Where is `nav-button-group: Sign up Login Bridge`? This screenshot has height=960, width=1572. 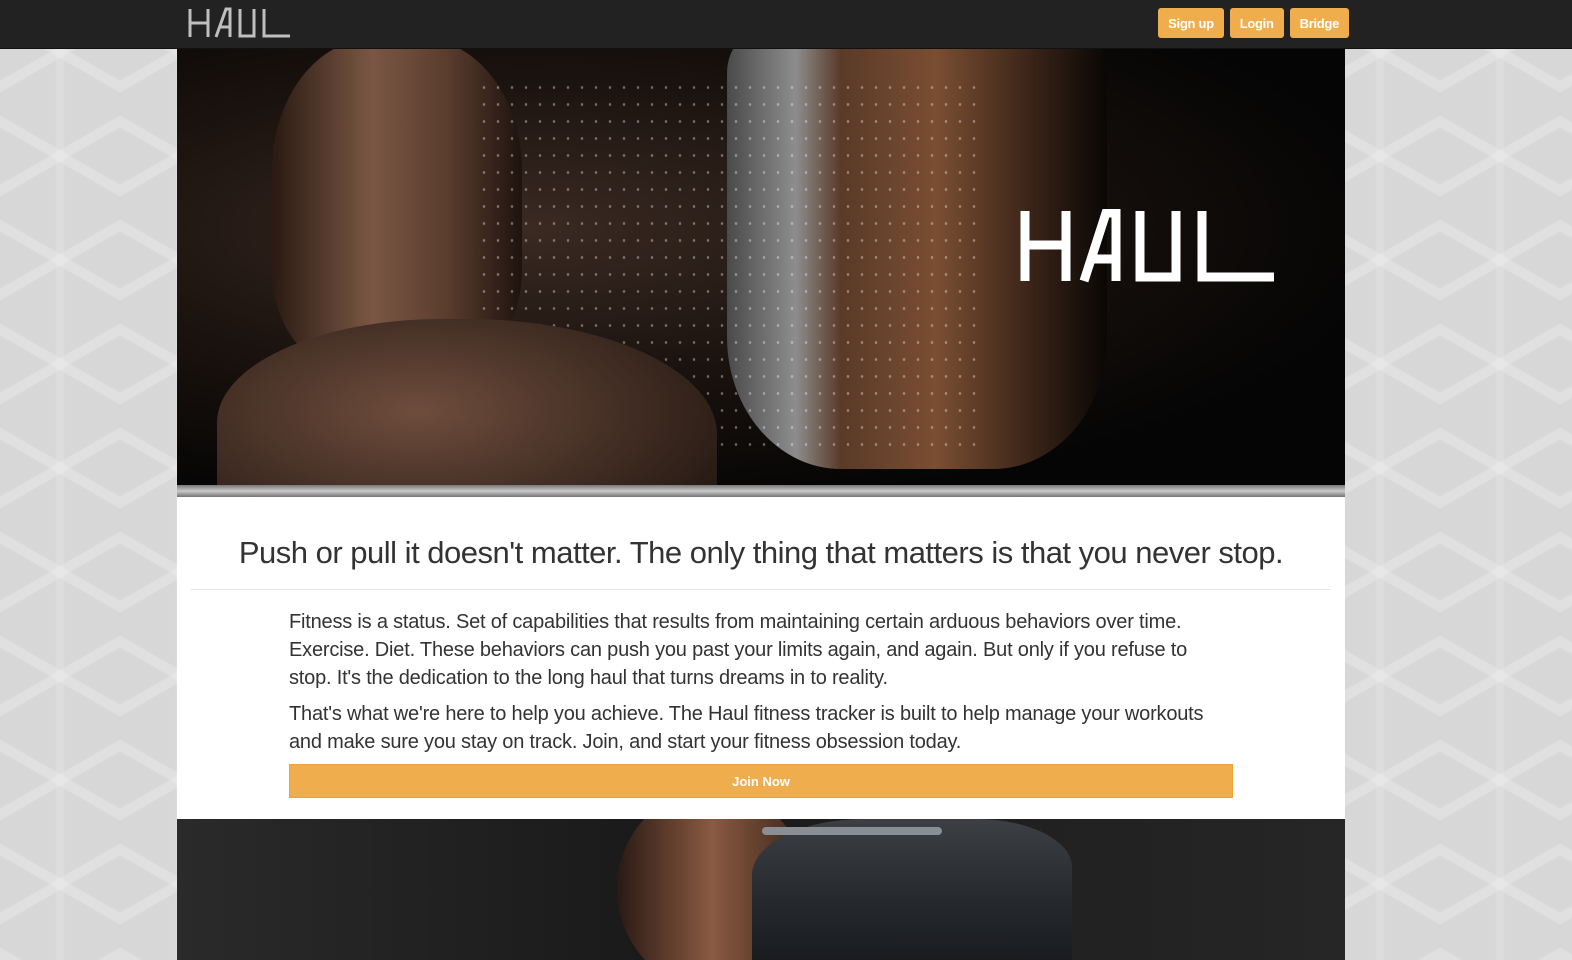
nav-button-group: Sign up Login Bridge is located at coordinates (1253, 23).